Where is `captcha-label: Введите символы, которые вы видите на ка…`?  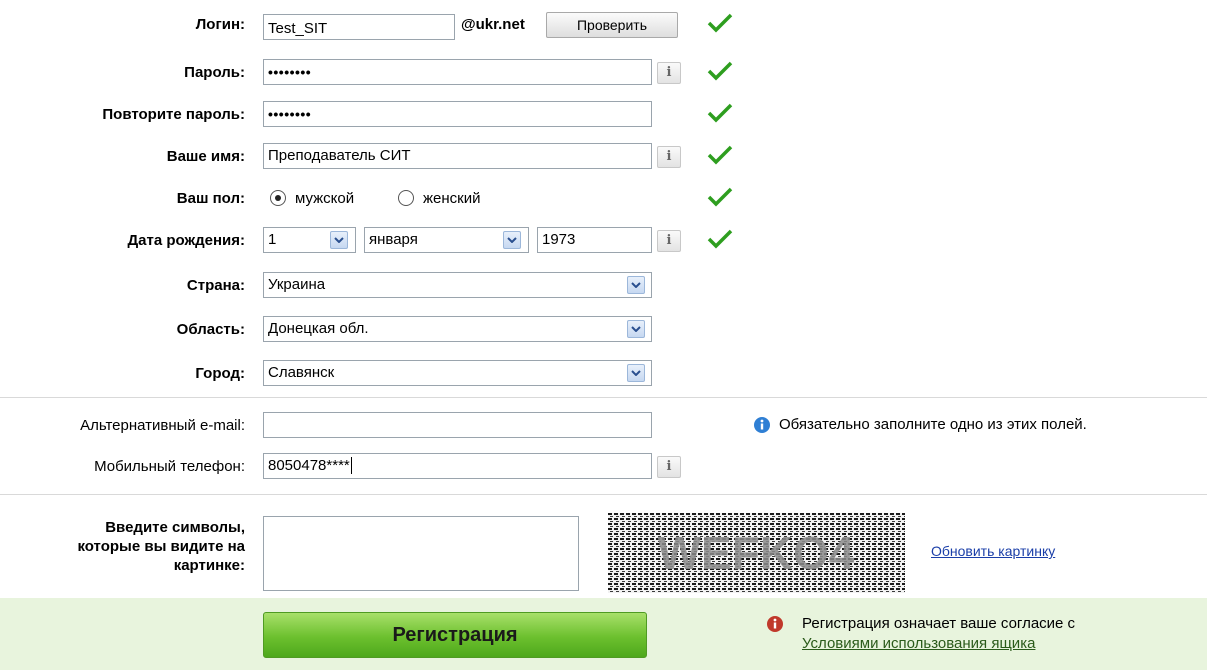 captcha-label: Введите символы, которые вы видите на ка… is located at coordinates (161, 546).